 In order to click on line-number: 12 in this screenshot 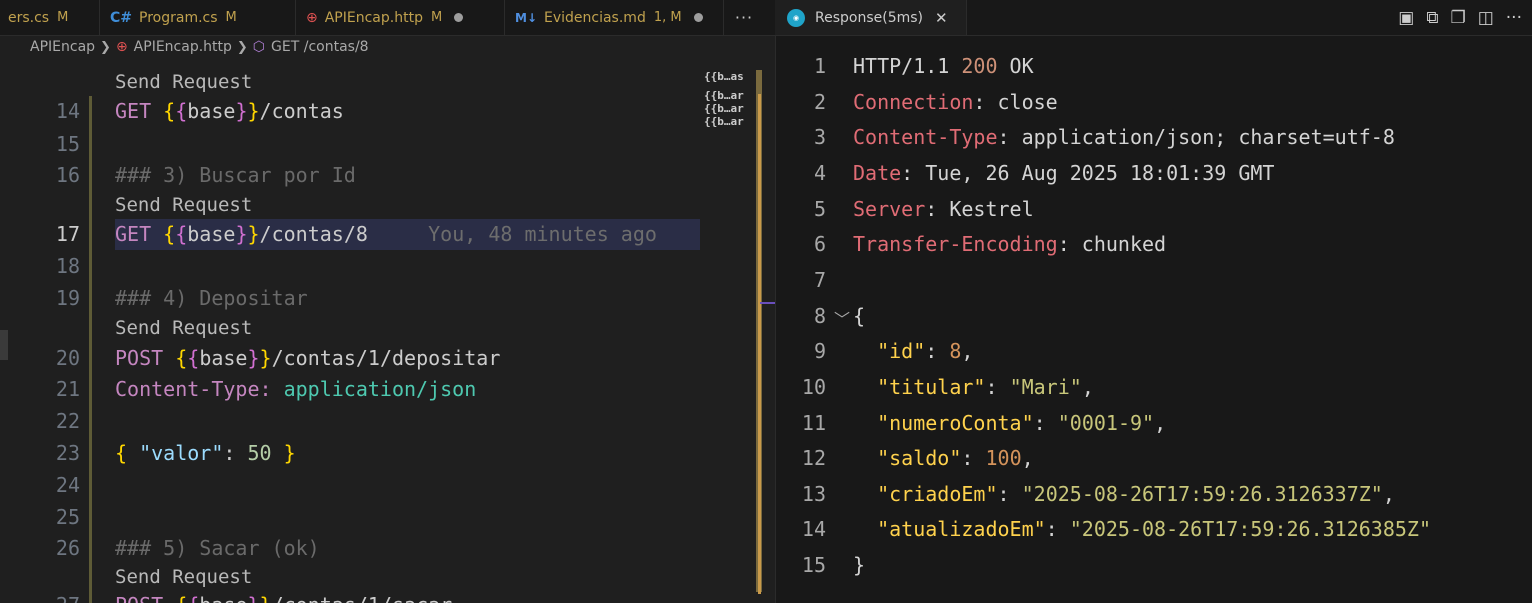, I will do `click(813, 458)`.